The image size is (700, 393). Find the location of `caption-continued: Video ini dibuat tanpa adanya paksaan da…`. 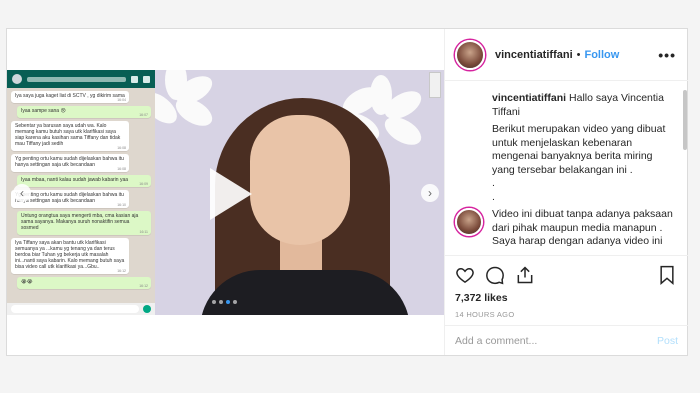

caption-continued: Video ini dibuat tanpa adanya paksaan da… is located at coordinates (564, 228).